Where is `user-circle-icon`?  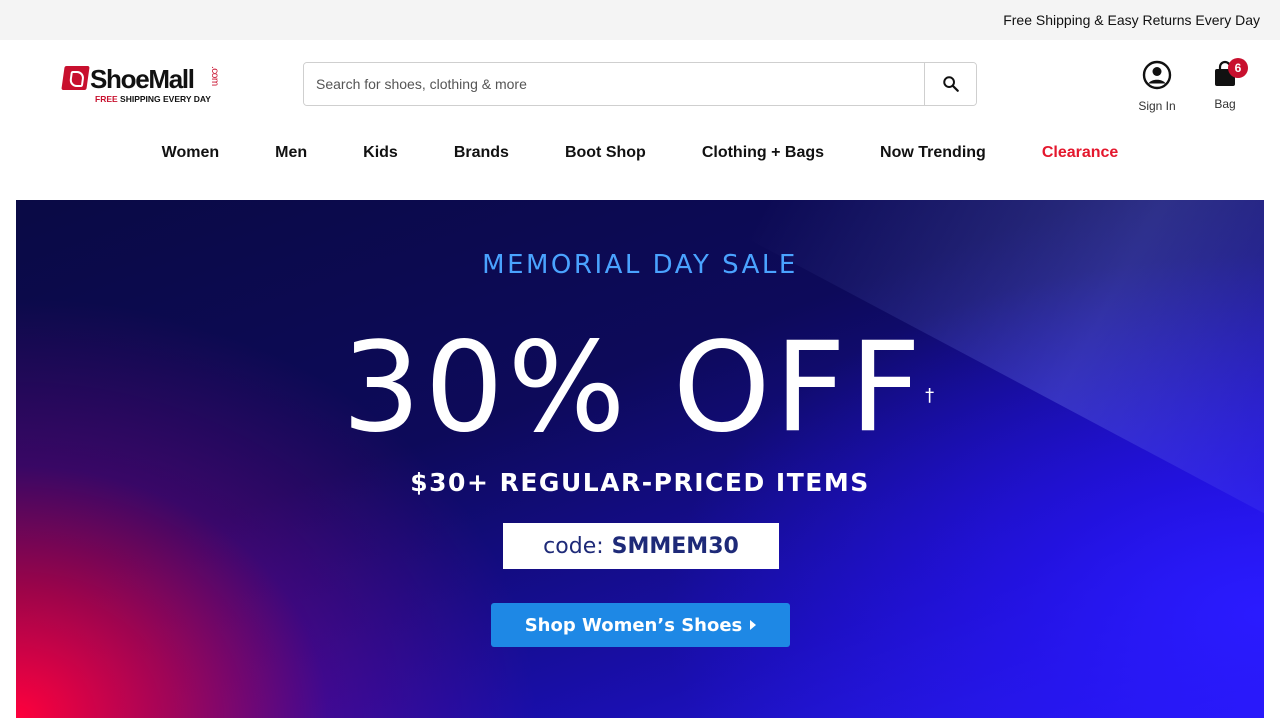
user-circle-icon is located at coordinates (1157, 75).